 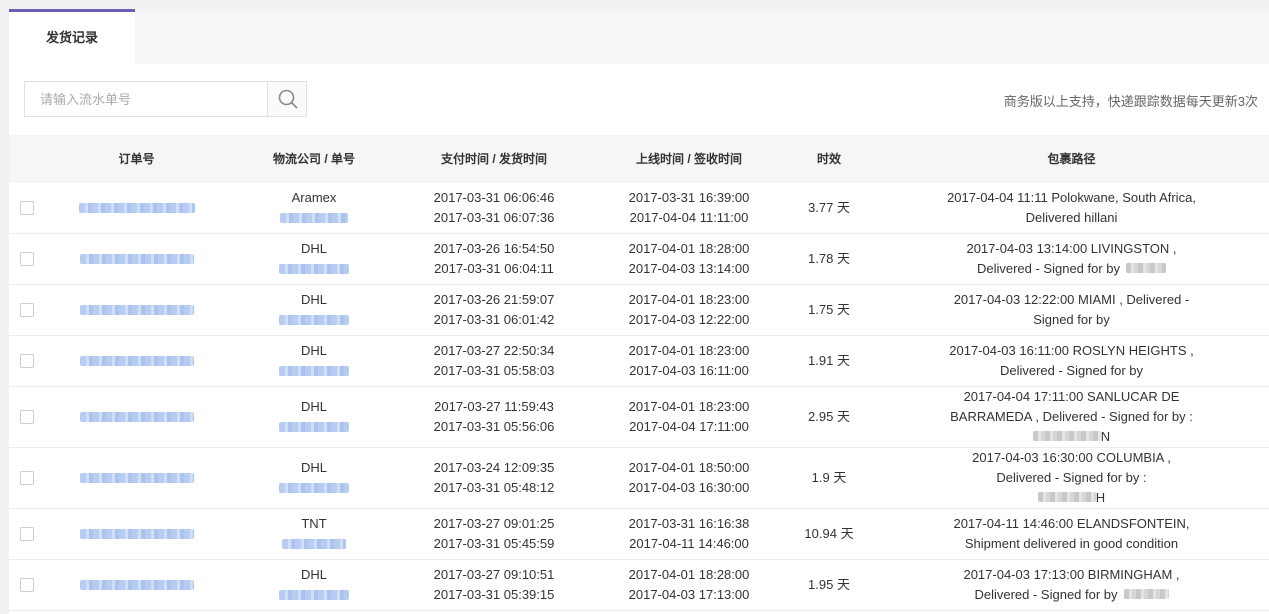 What do you see at coordinates (314, 197) in the screenshot?
I see `carrier-name: Aramex` at bounding box center [314, 197].